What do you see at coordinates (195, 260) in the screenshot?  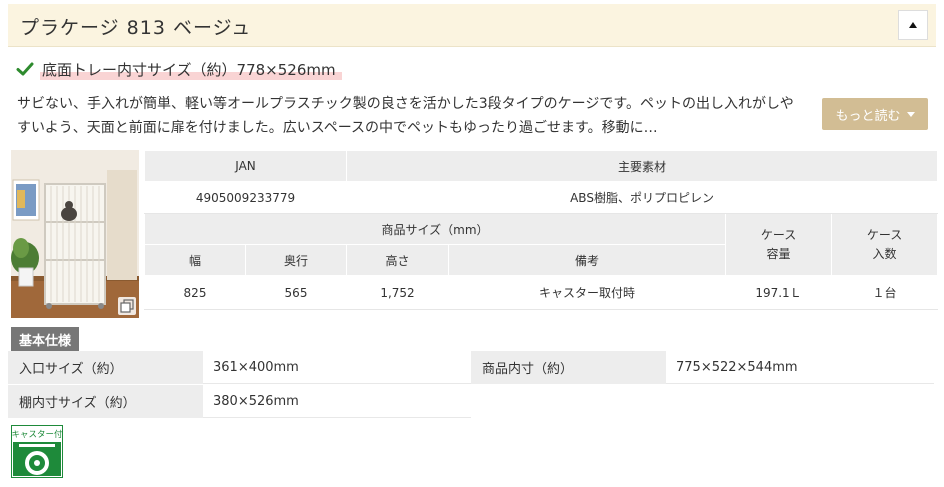 I see `width-header: 幅` at bounding box center [195, 260].